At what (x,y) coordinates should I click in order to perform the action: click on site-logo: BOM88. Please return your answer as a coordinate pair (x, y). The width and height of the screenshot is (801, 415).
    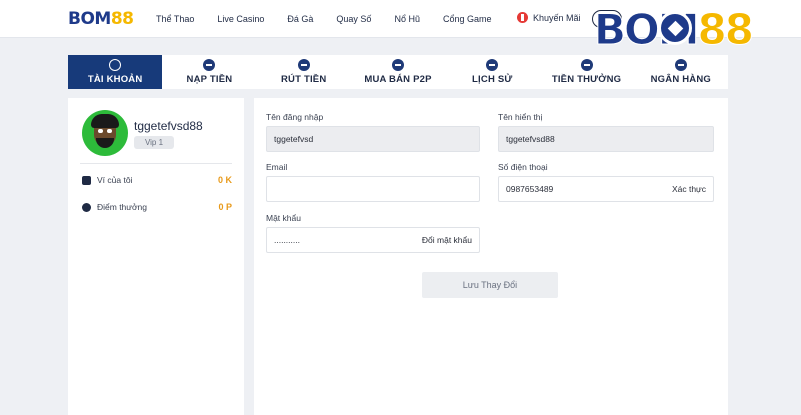
    Looking at the image, I should click on (101, 19).